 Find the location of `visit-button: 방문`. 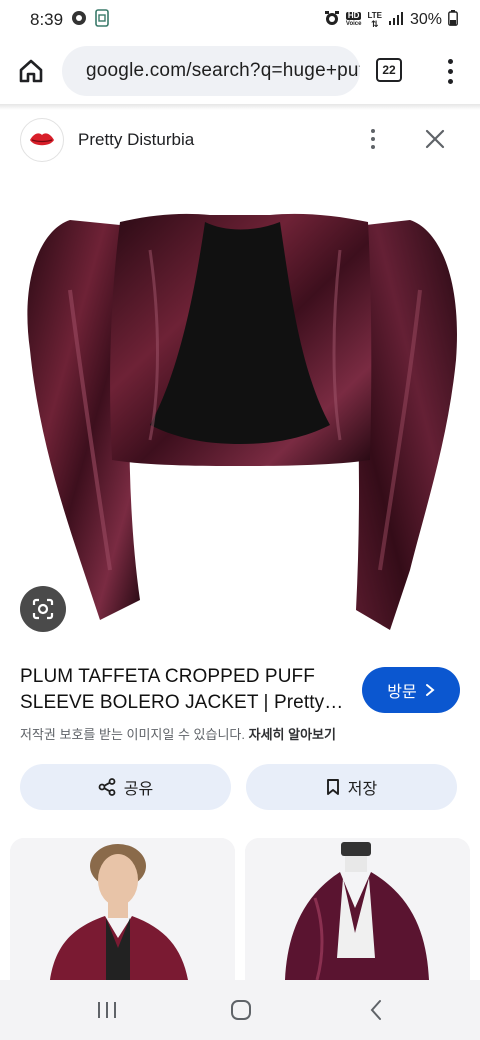

visit-button: 방문 is located at coordinates (411, 690).